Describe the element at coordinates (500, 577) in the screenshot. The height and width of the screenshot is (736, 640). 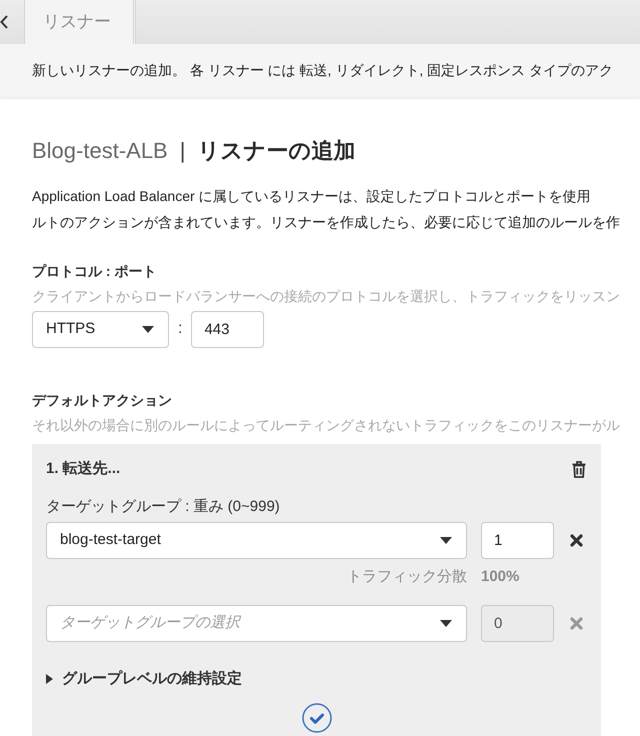
I see `distribution-value: 100%` at that location.